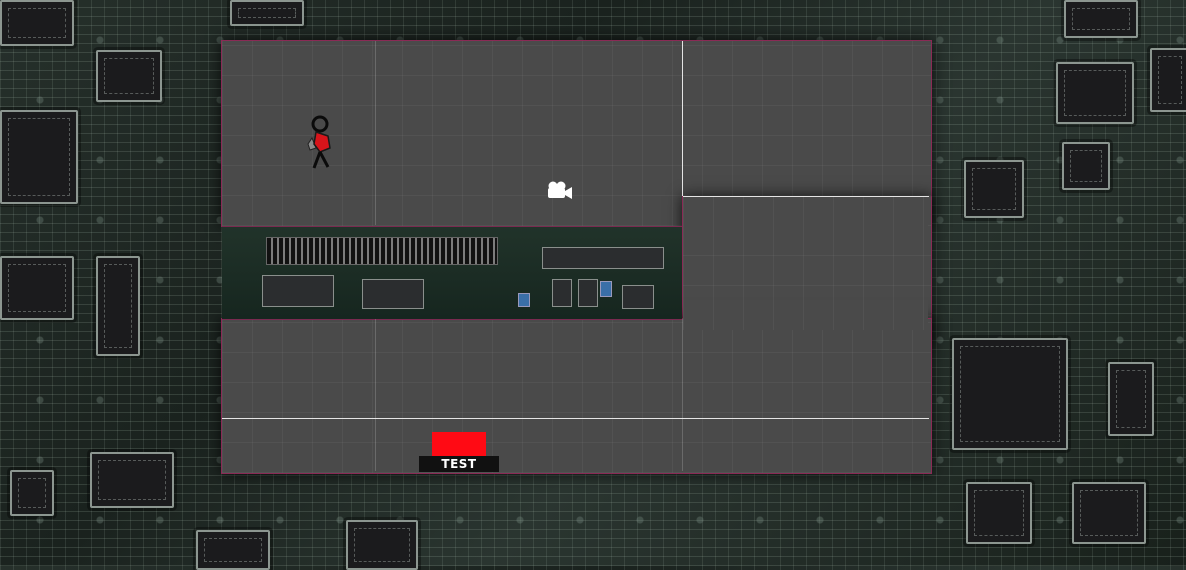 The width and height of the screenshot is (1186, 570). Describe the element at coordinates (682, 118) in the screenshot. I see `camera-bound-vertical` at that location.